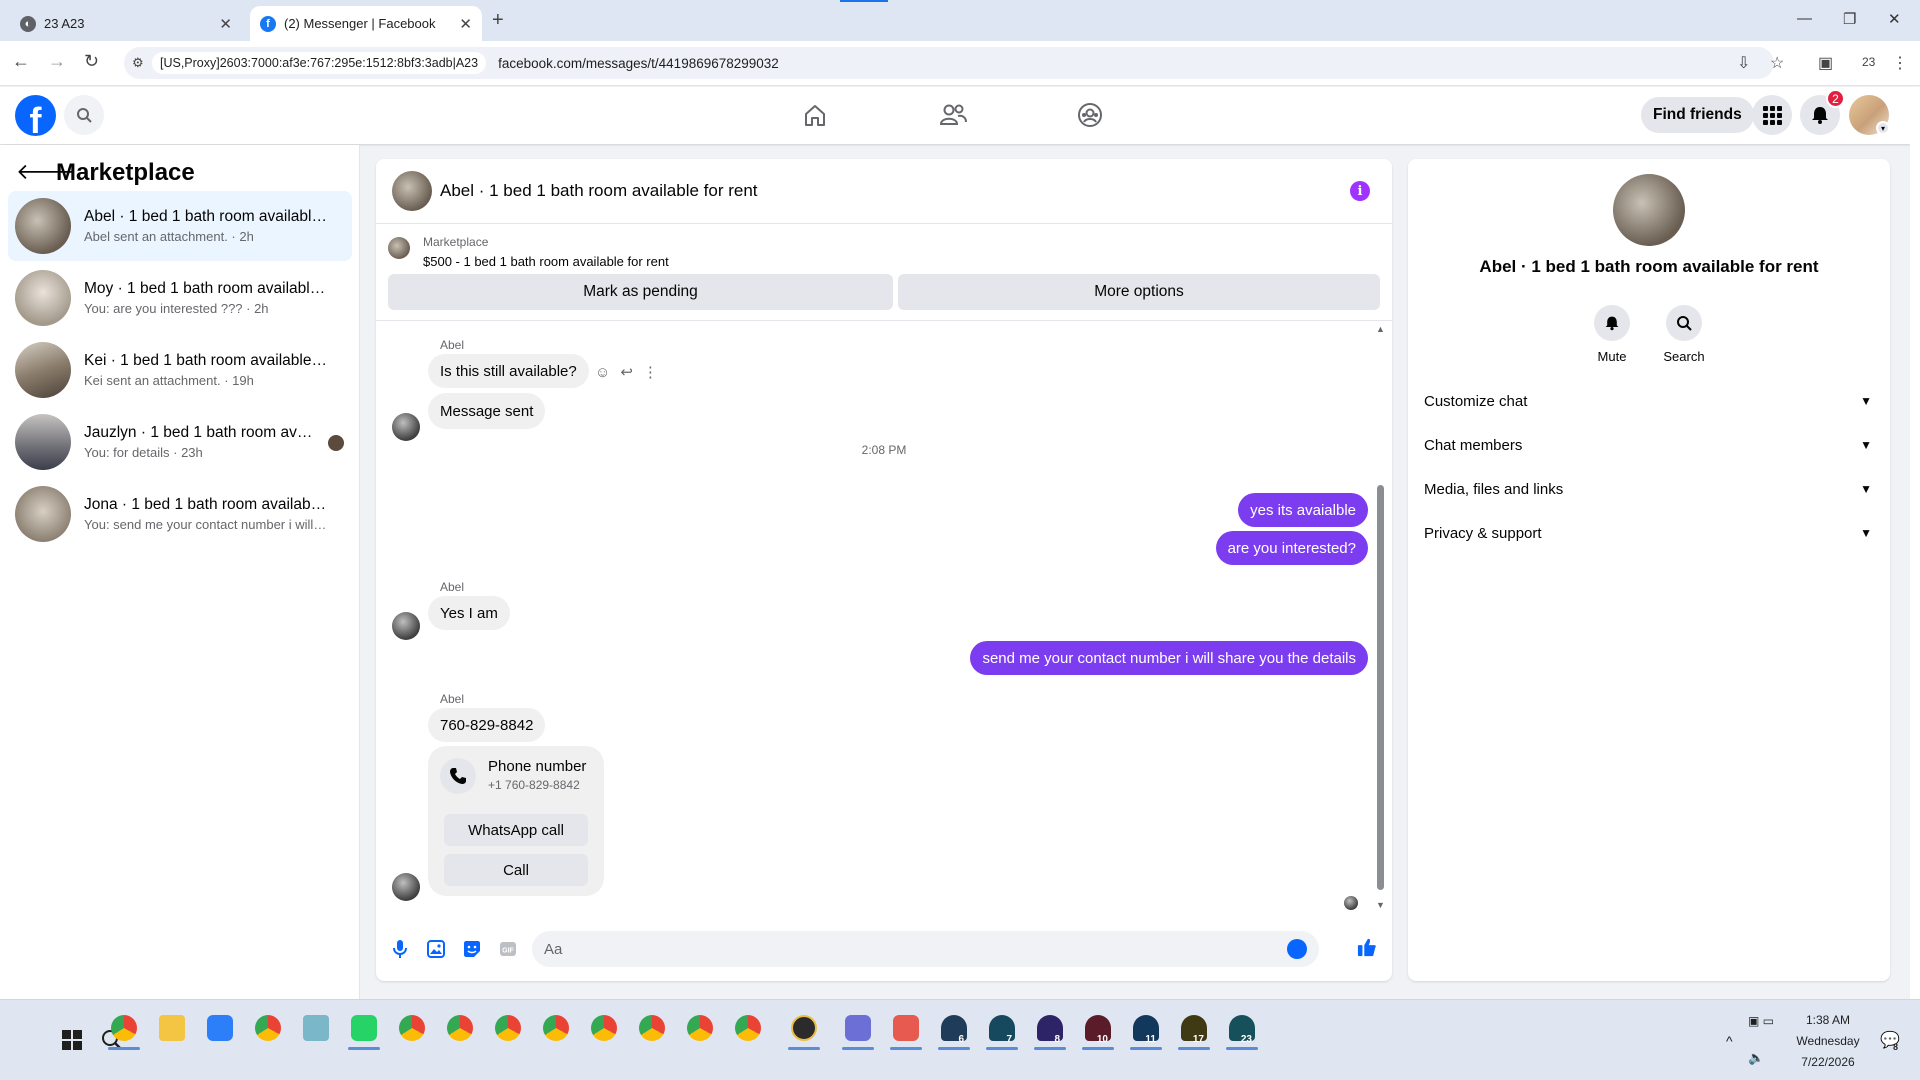 The width and height of the screenshot is (1920, 1080). I want to click on facebook-logo: f, so click(35, 115).